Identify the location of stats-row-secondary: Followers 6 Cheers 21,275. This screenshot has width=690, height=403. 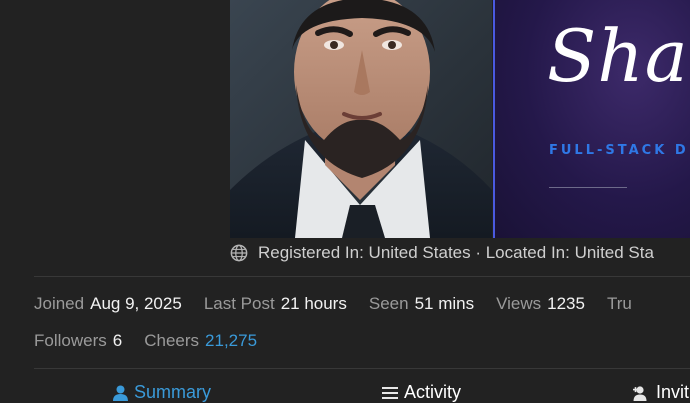
(156, 341).